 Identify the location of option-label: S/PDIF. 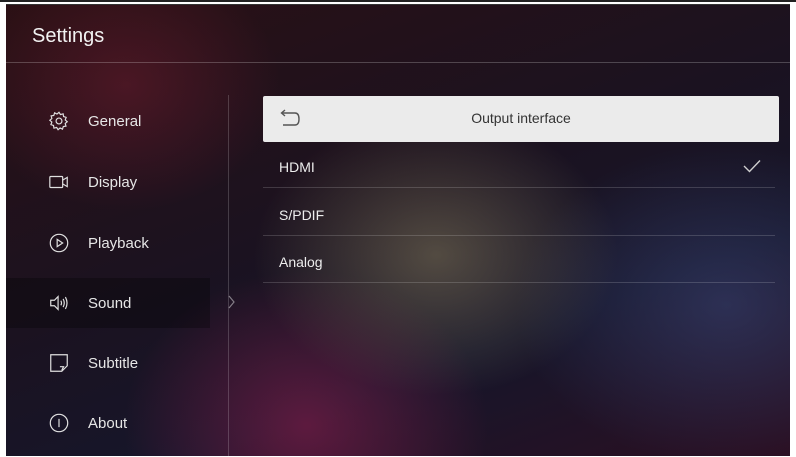
(302, 215).